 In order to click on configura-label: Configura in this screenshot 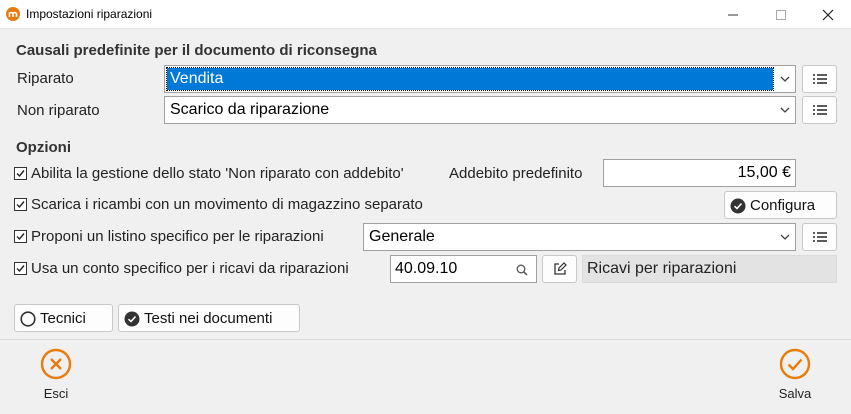, I will do `click(783, 205)`.